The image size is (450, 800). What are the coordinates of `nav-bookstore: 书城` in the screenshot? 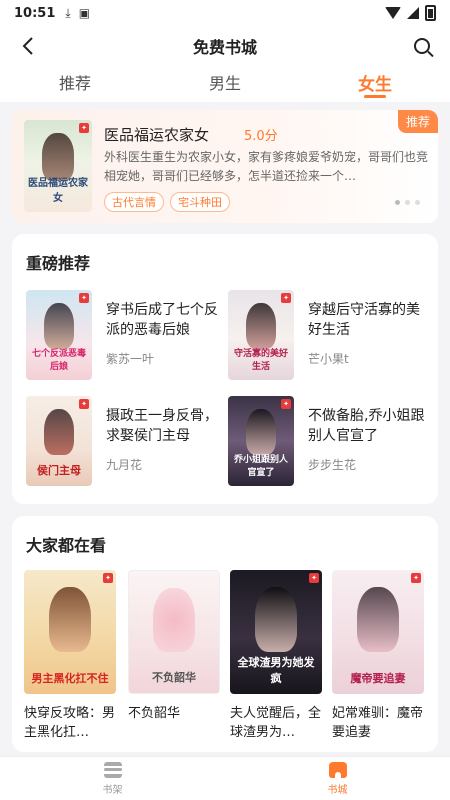 It's located at (337, 778).